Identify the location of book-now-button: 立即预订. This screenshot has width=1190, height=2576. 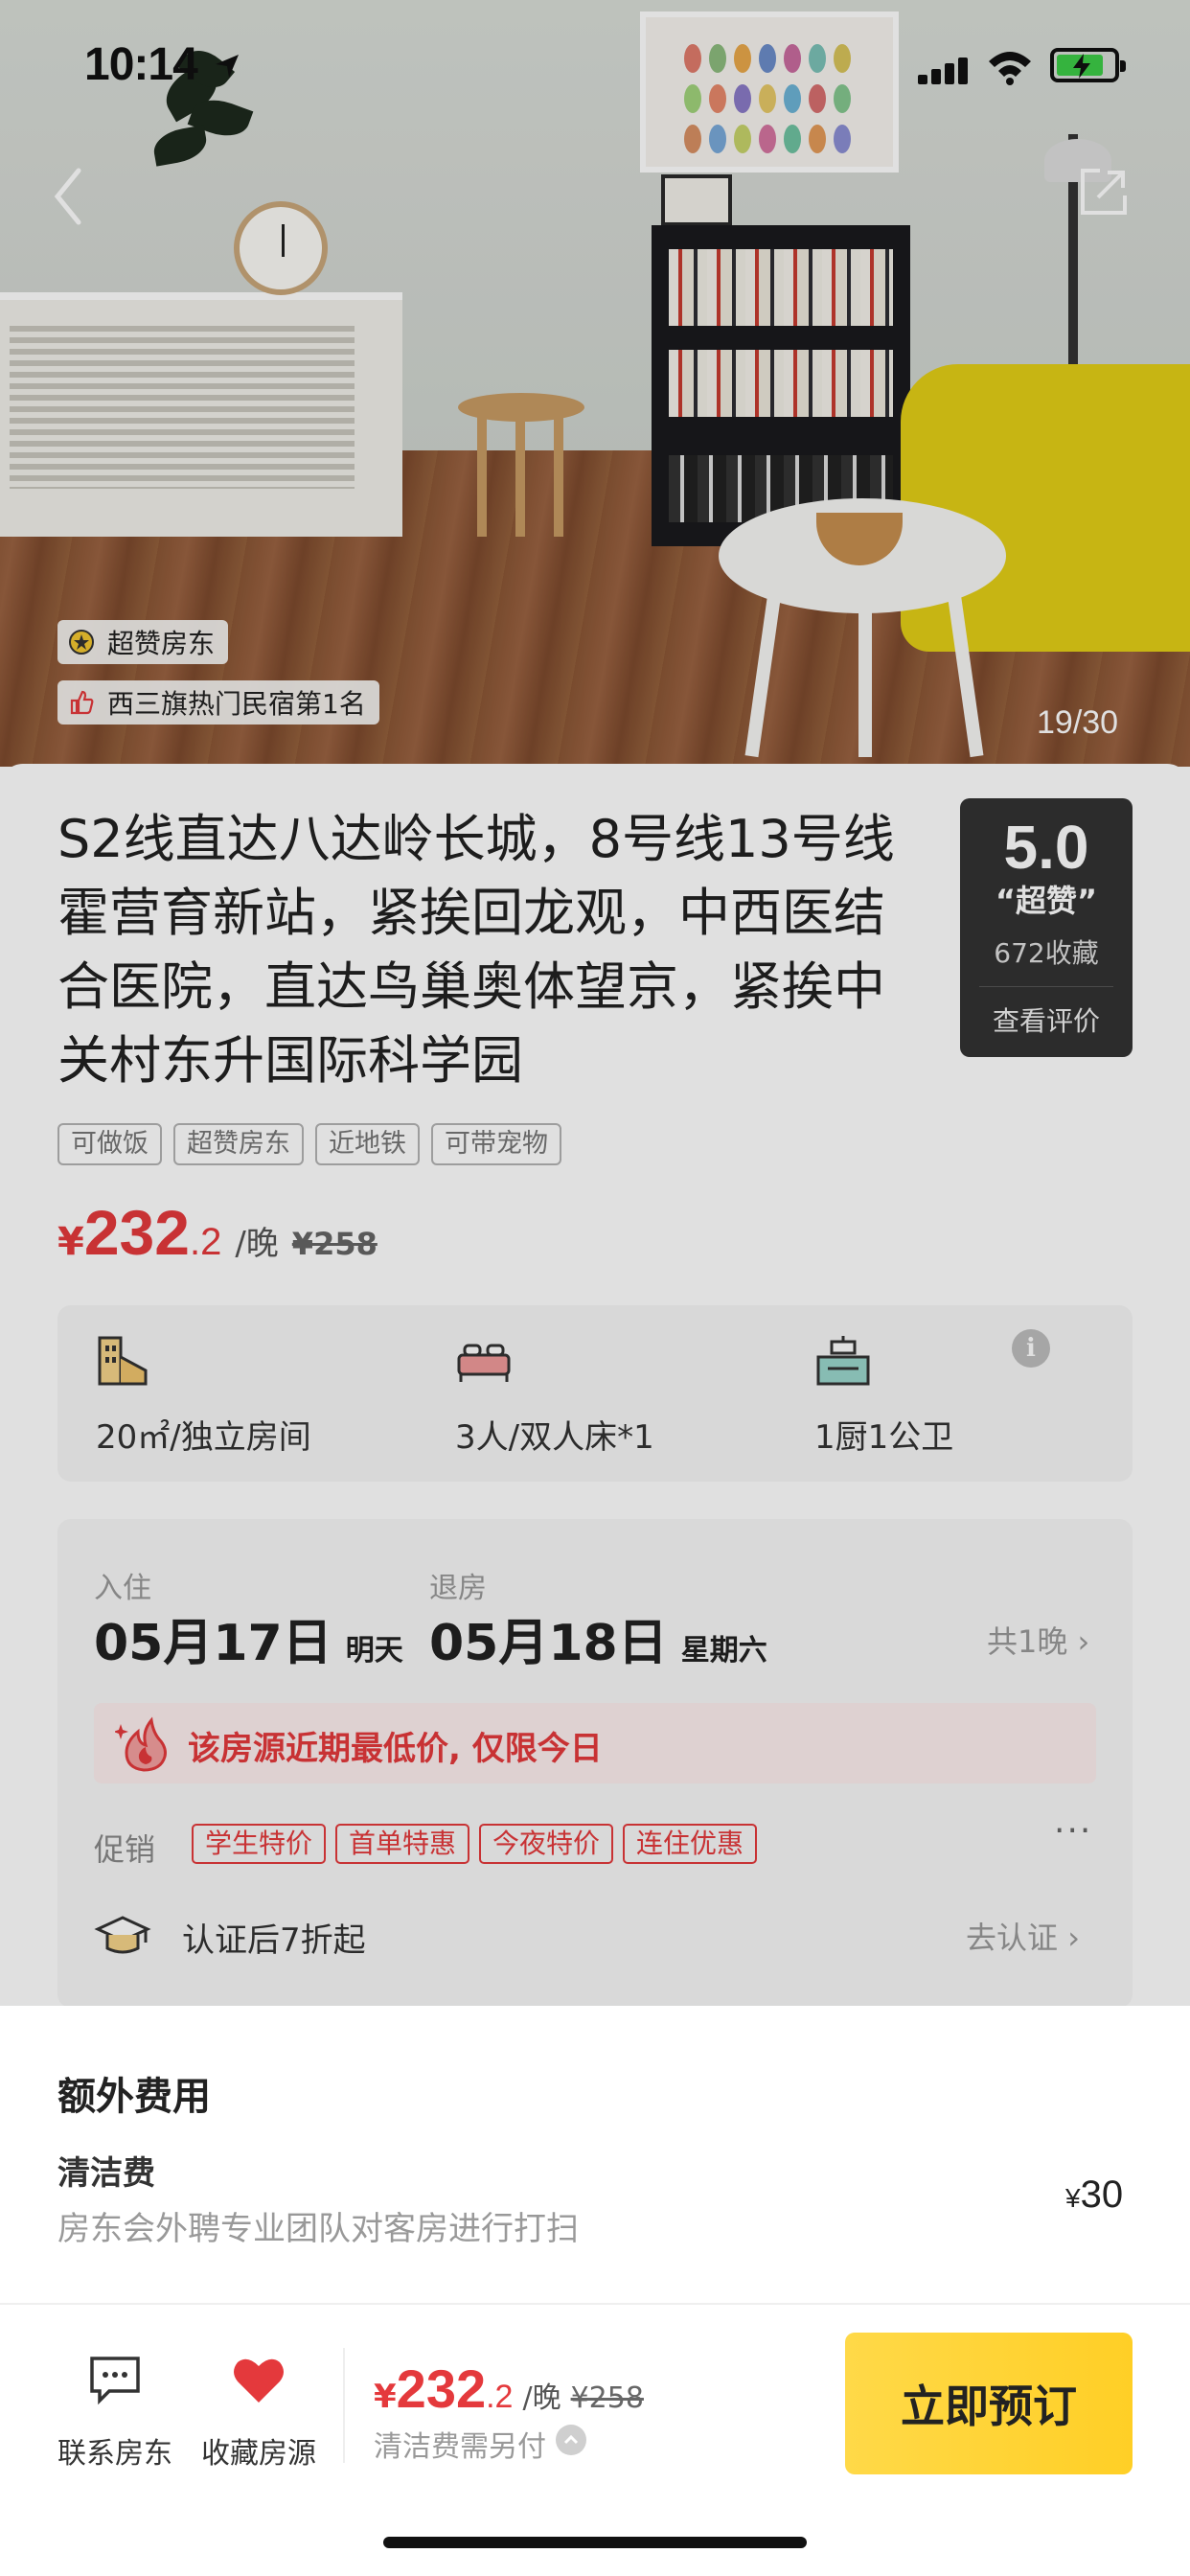
(989, 2403).